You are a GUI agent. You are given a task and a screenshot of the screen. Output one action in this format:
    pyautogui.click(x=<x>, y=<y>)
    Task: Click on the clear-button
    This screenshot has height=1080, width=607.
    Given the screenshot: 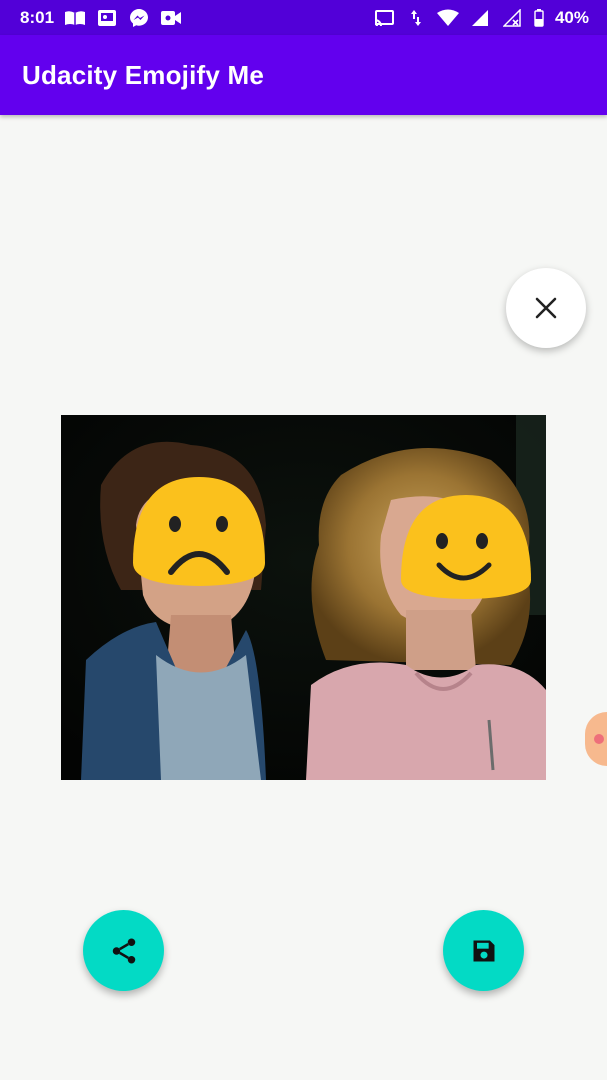 What is the action you would take?
    pyautogui.click(x=546, y=308)
    